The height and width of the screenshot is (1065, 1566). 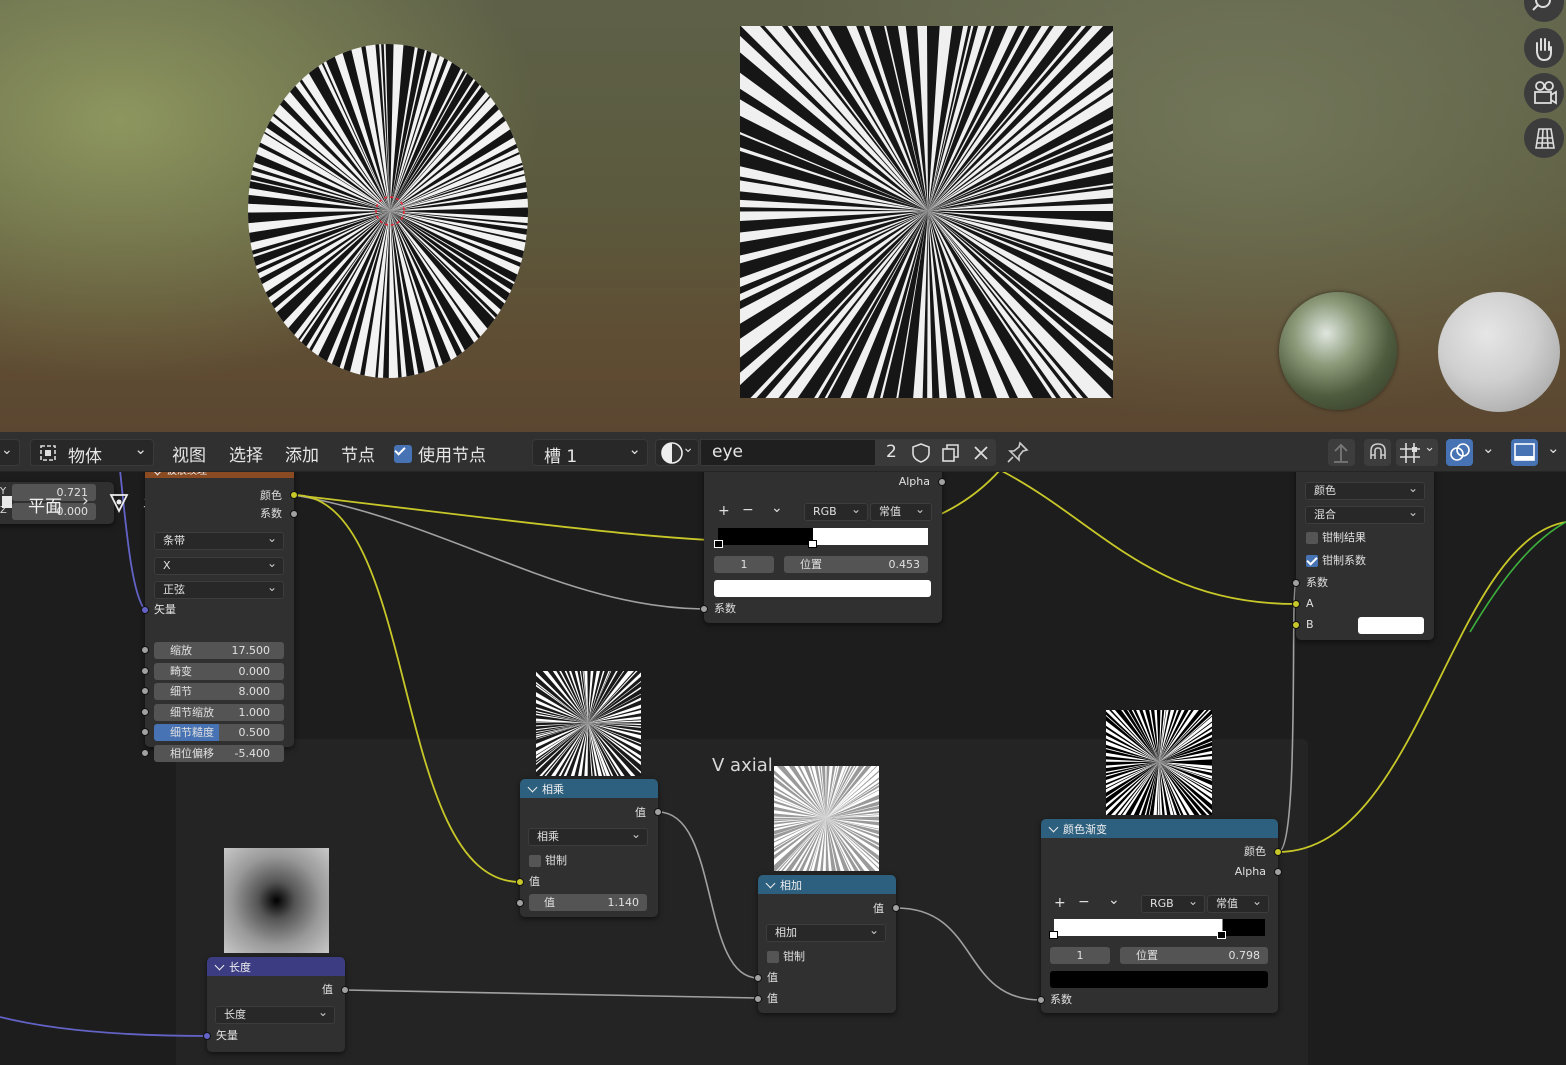 I want to click on length-node: 长度 值 长度 矢量, so click(x=276, y=1004).